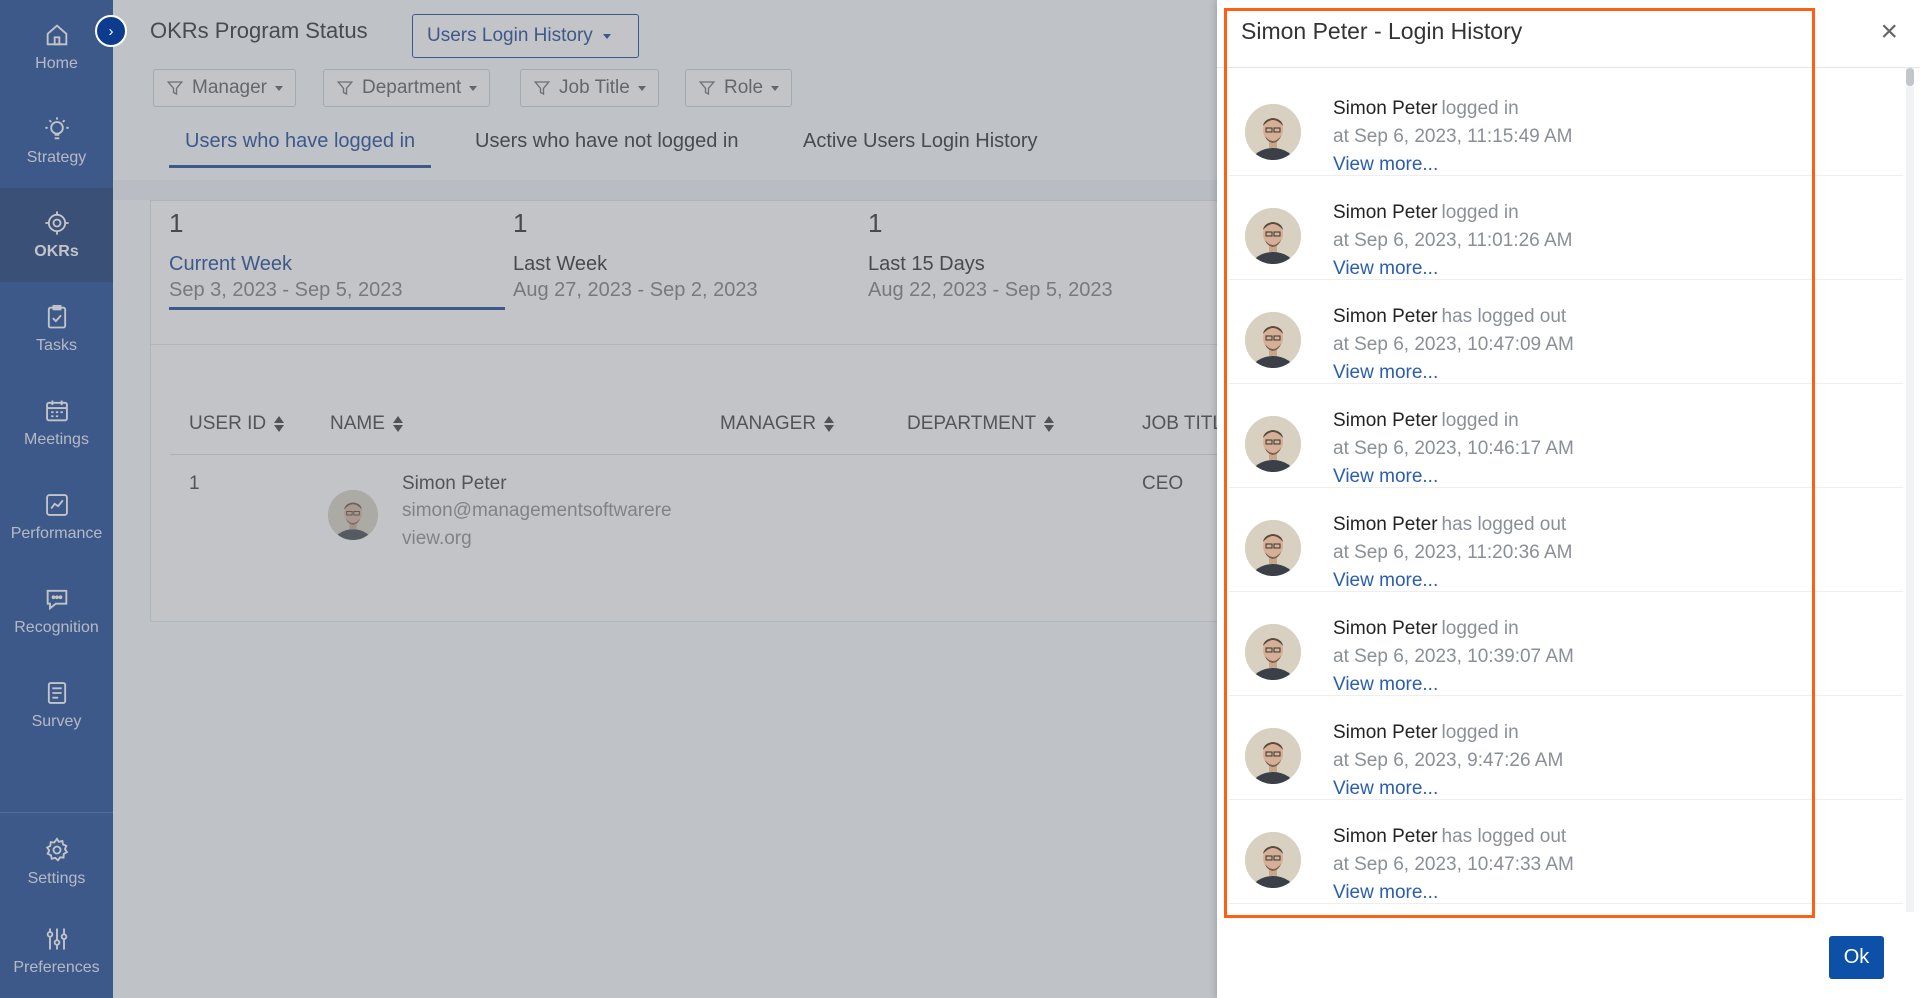 This screenshot has height=998, width=1920. What do you see at coordinates (1889, 32) in the screenshot?
I see `close-icon: ×` at bounding box center [1889, 32].